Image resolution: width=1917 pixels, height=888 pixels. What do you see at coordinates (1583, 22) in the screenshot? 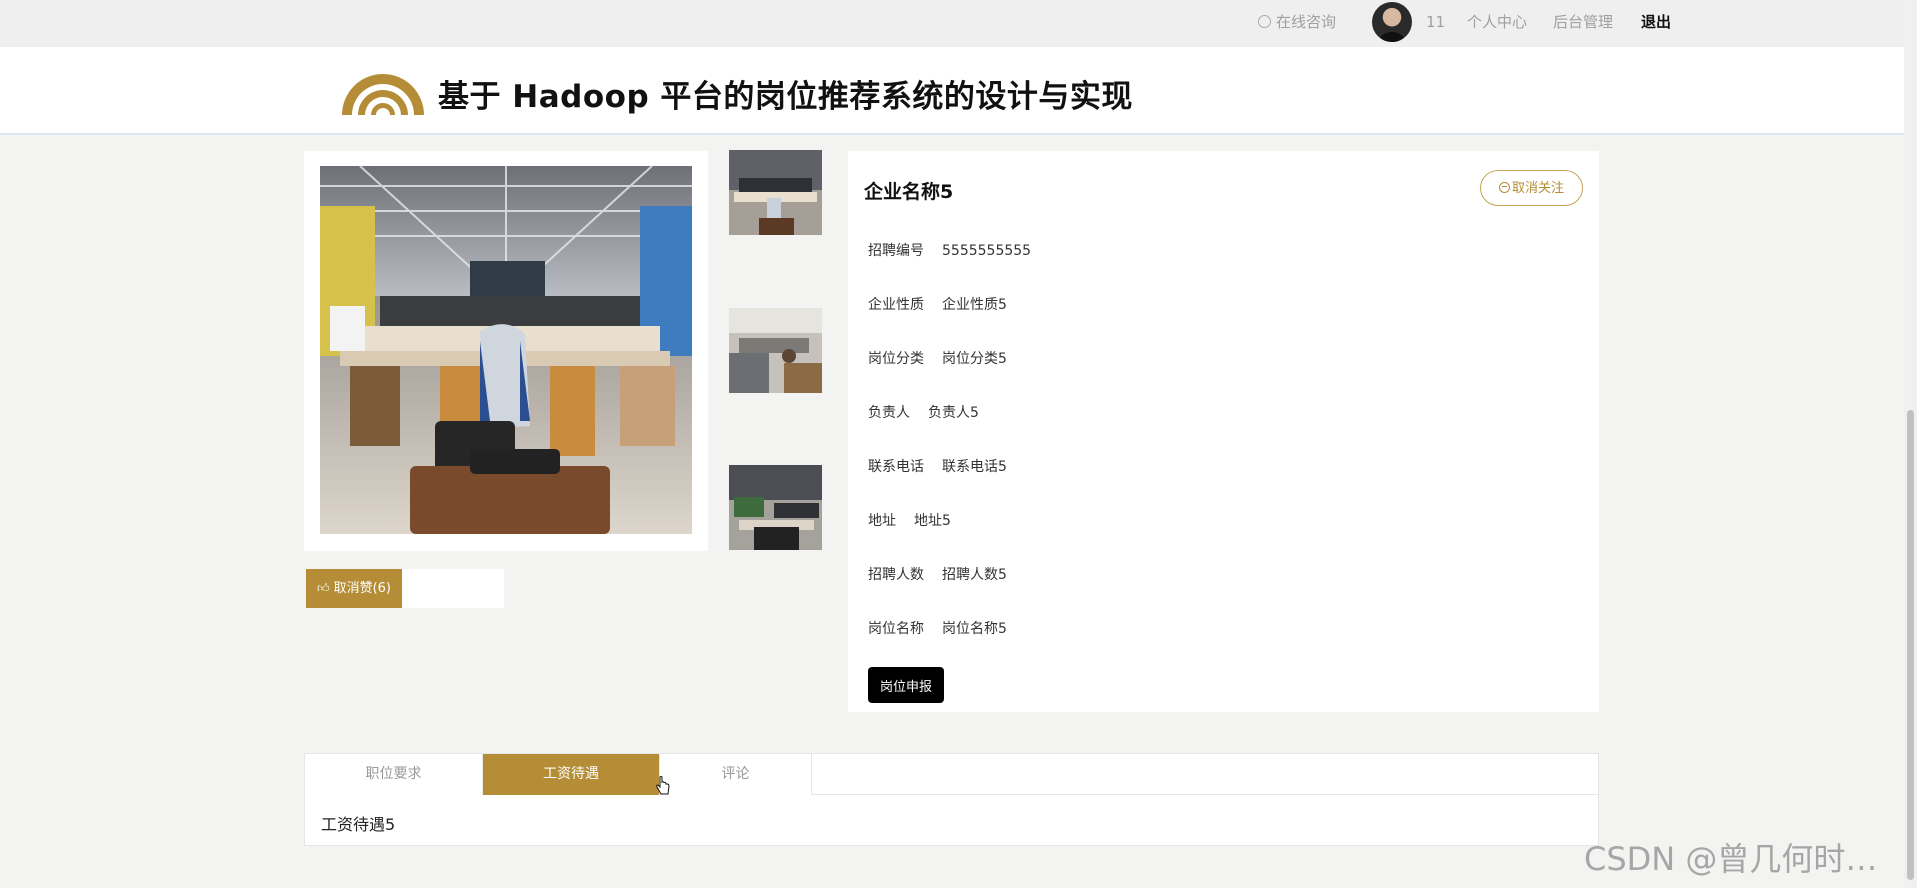
I see `admin-link: 后台管理` at bounding box center [1583, 22].